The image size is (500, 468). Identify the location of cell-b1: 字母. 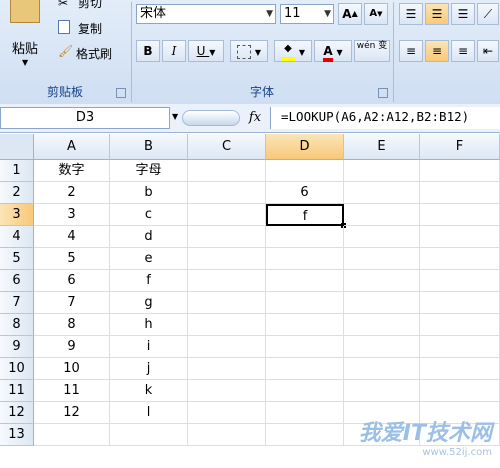
(149, 171).